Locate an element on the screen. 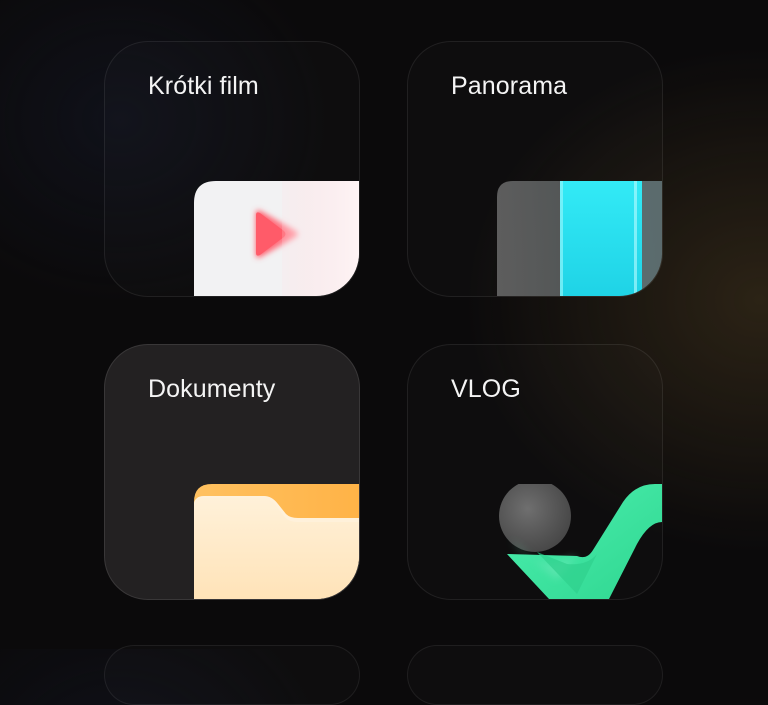 This screenshot has width=768, height=705. tile-vlog: VLOG is located at coordinates (535, 472).